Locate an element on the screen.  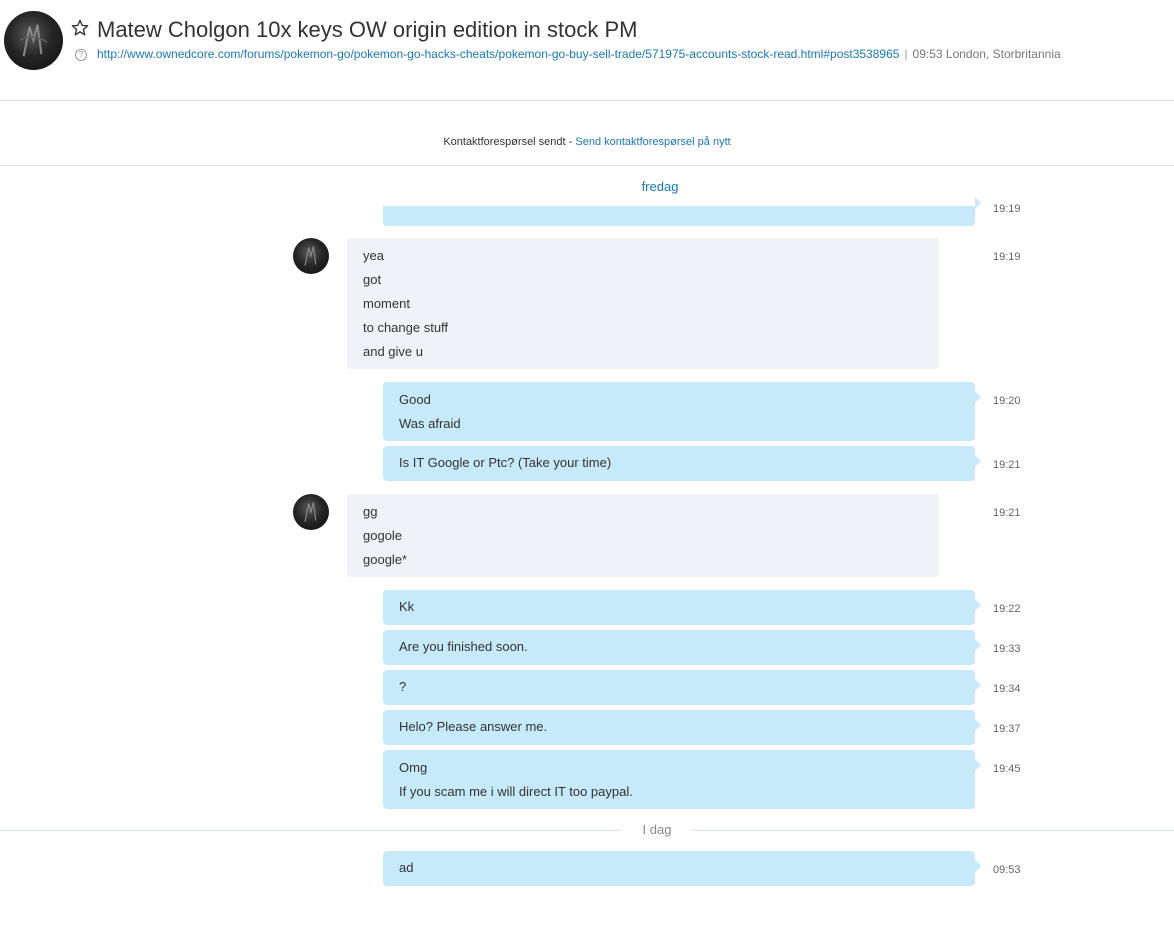
message-time: 09:53 is located at coordinates (1007, 870).